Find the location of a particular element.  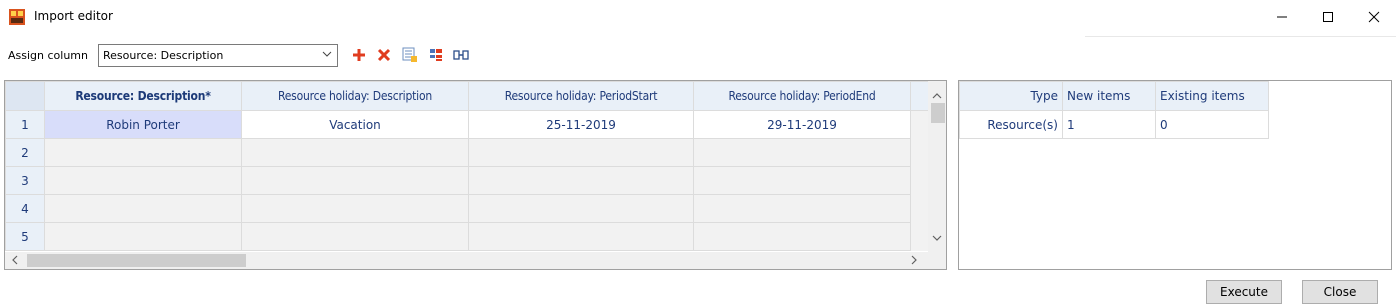

table-row: 4 is located at coordinates (467, 208).